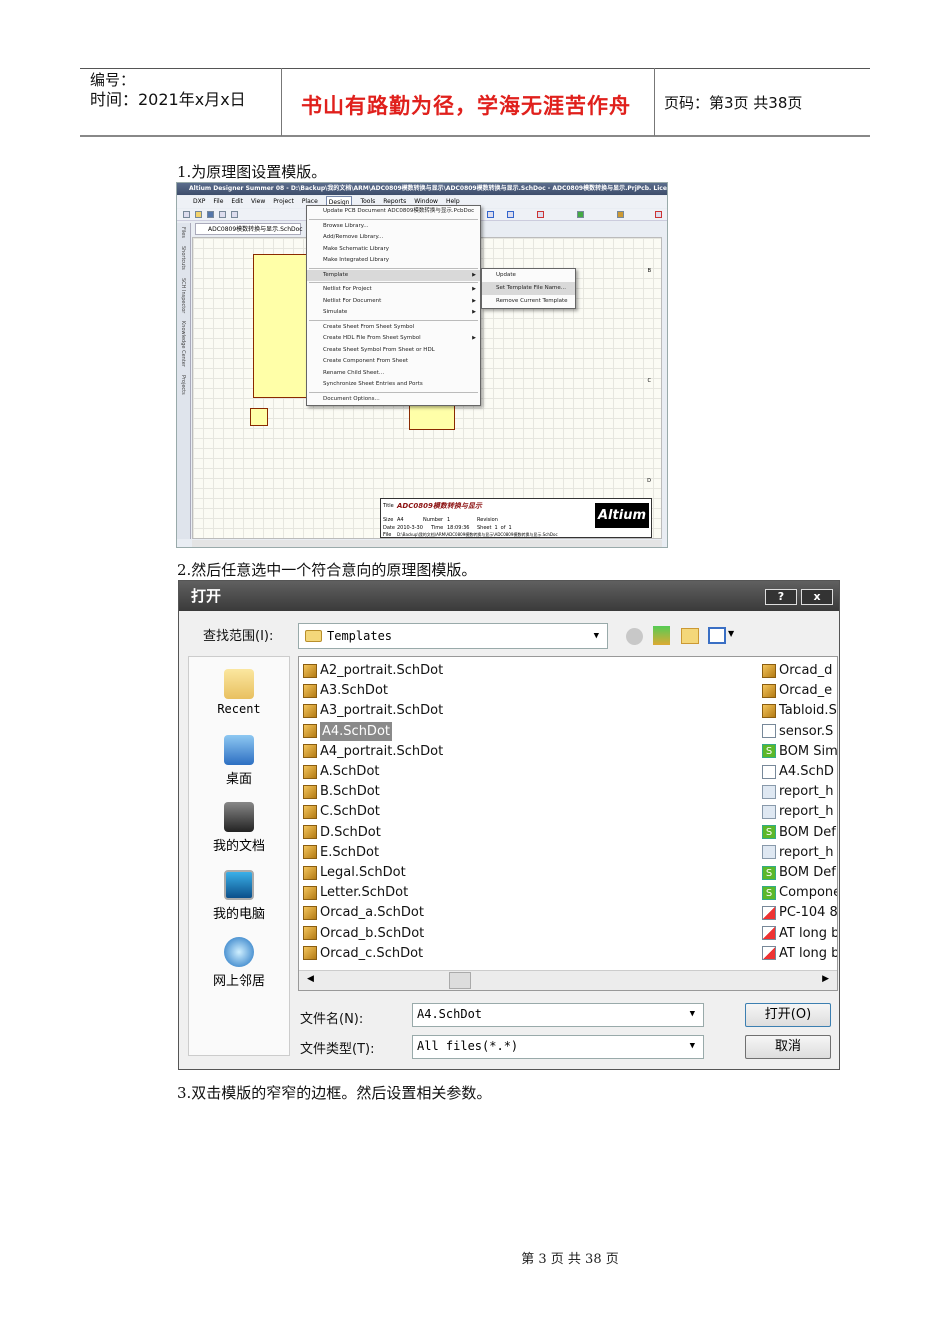 Image resolution: width=950 pixels, height=1344 pixels. Describe the element at coordinates (460, 980) in the screenshot. I see `scroll-thumb` at that location.